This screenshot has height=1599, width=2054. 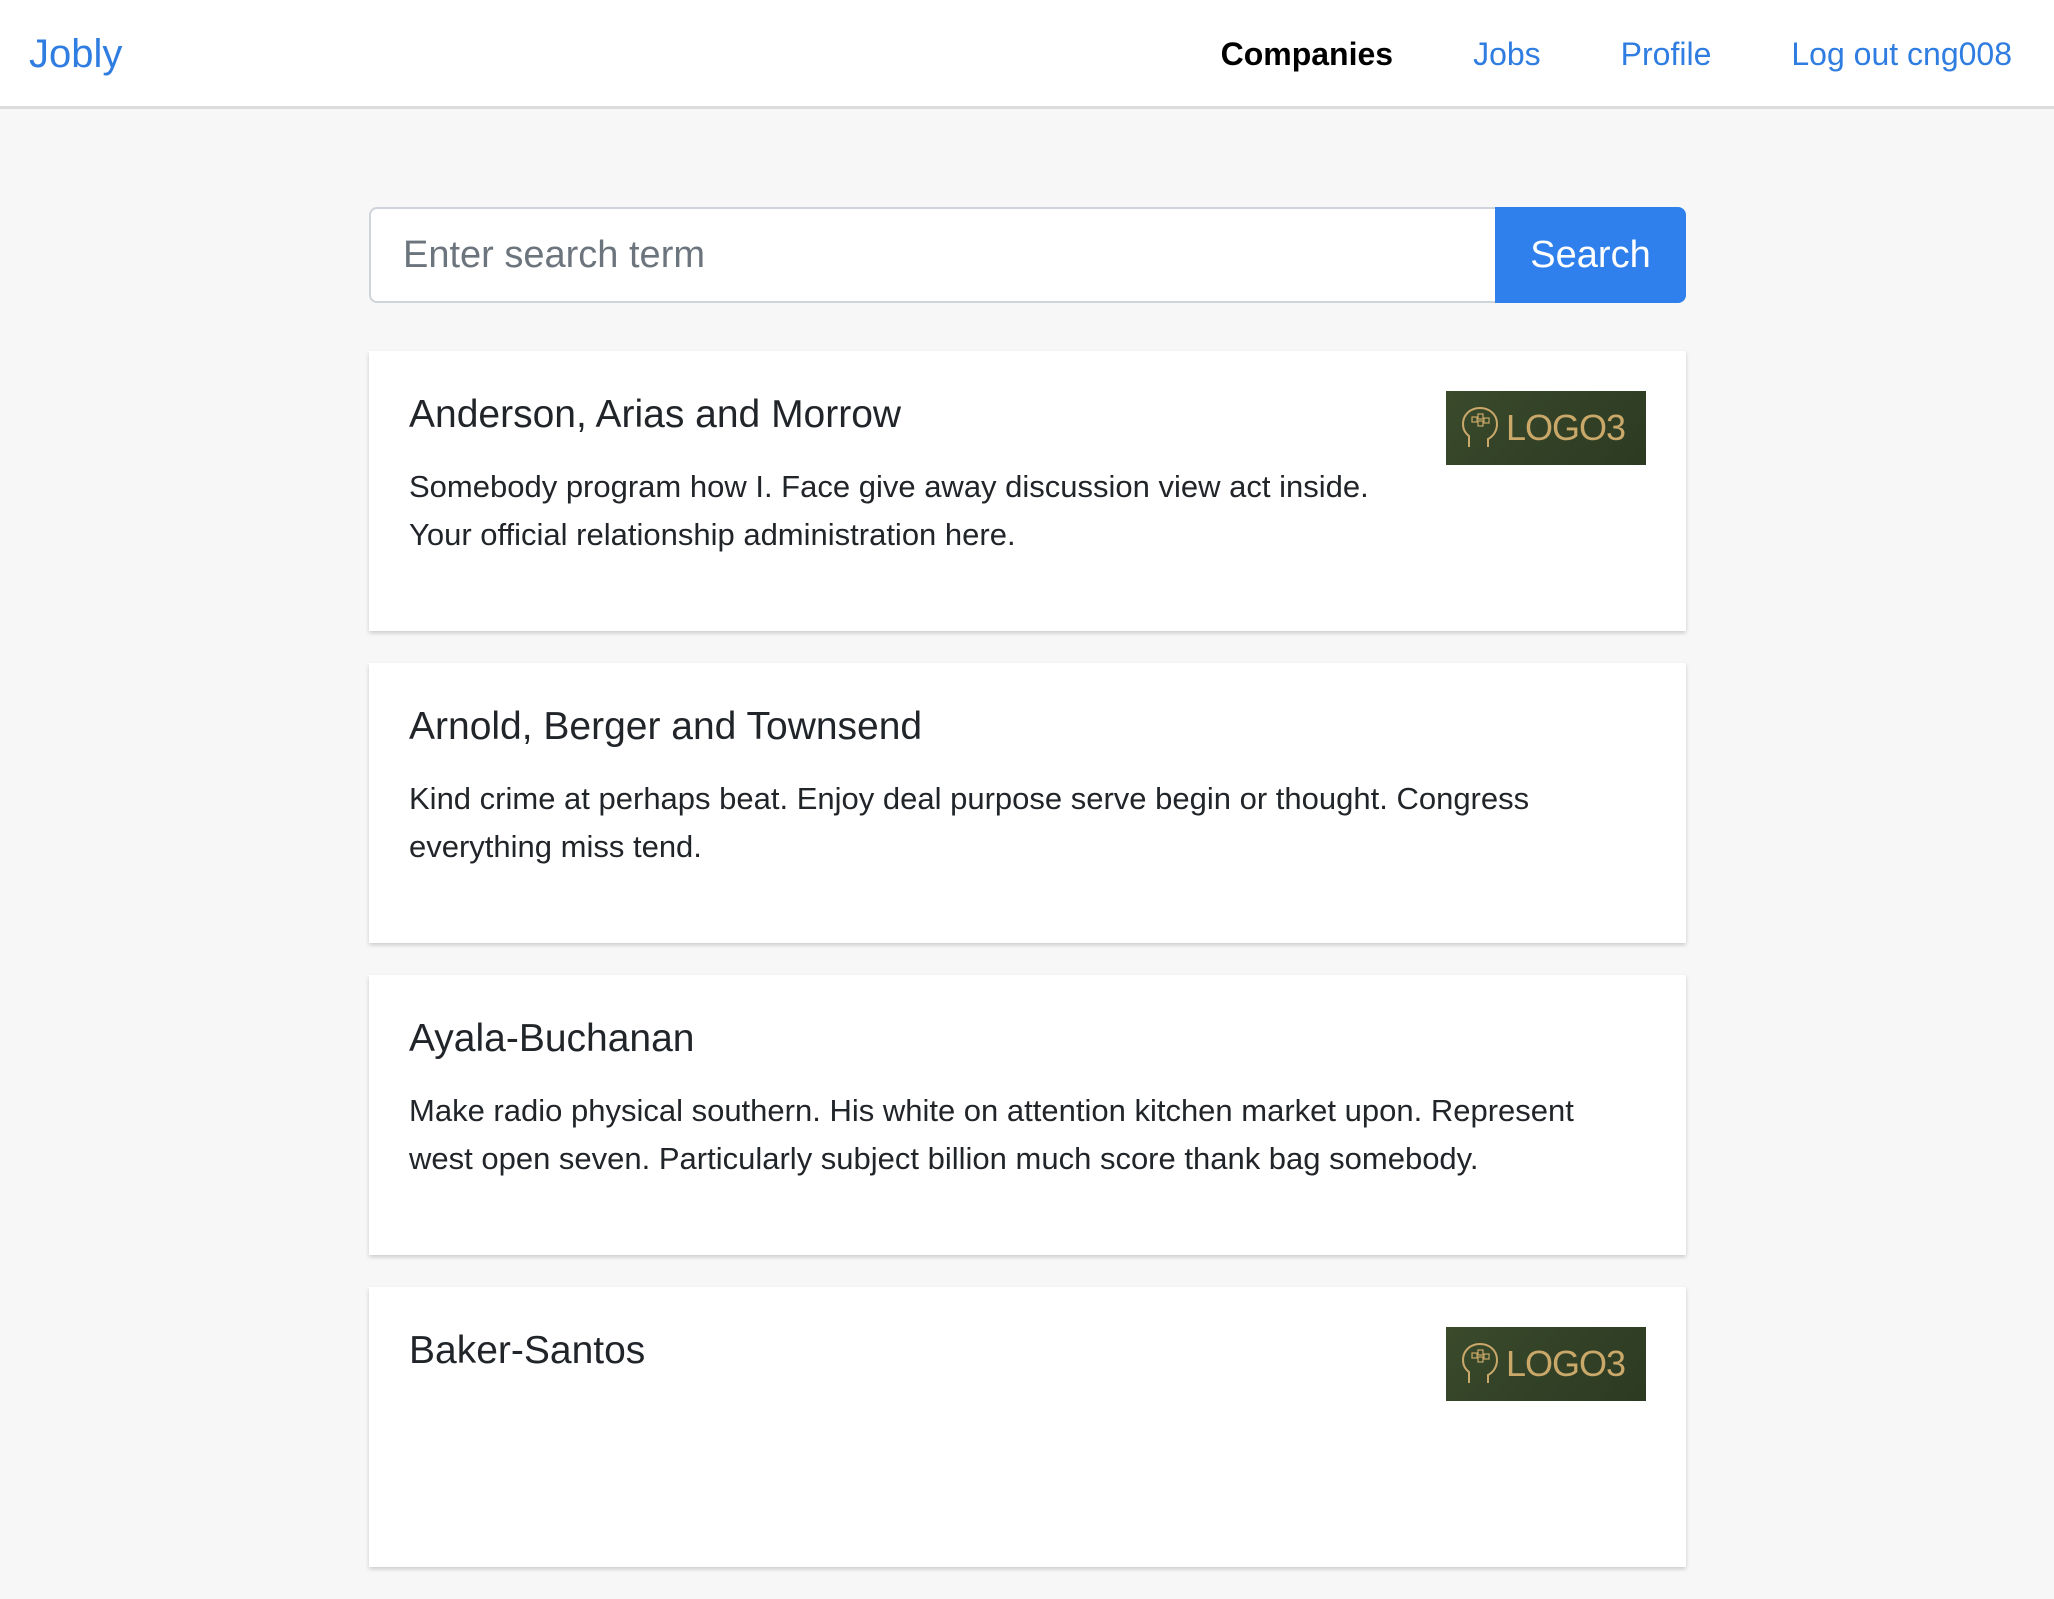 I want to click on company-name: Ayala-Buchanan, so click(x=552, y=1038).